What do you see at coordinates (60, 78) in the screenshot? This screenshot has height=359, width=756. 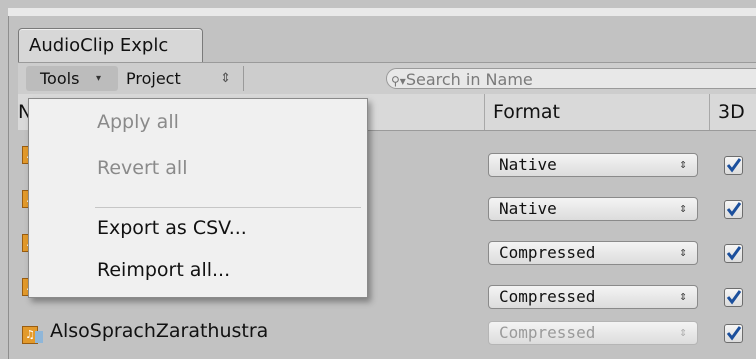 I see `tools-label: Tools` at bounding box center [60, 78].